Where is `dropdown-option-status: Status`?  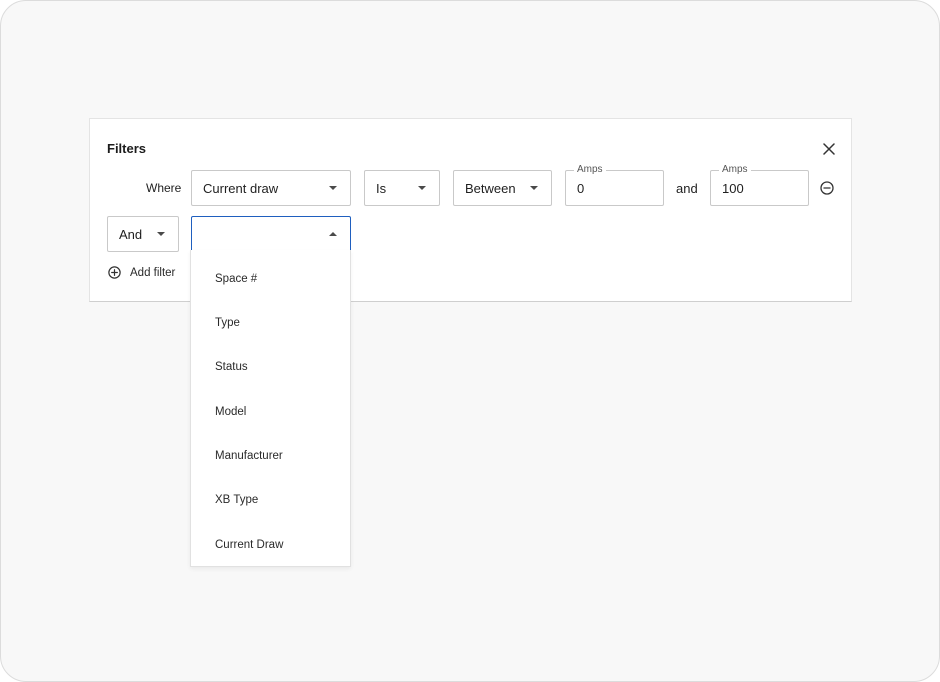 dropdown-option-status: Status is located at coordinates (231, 367).